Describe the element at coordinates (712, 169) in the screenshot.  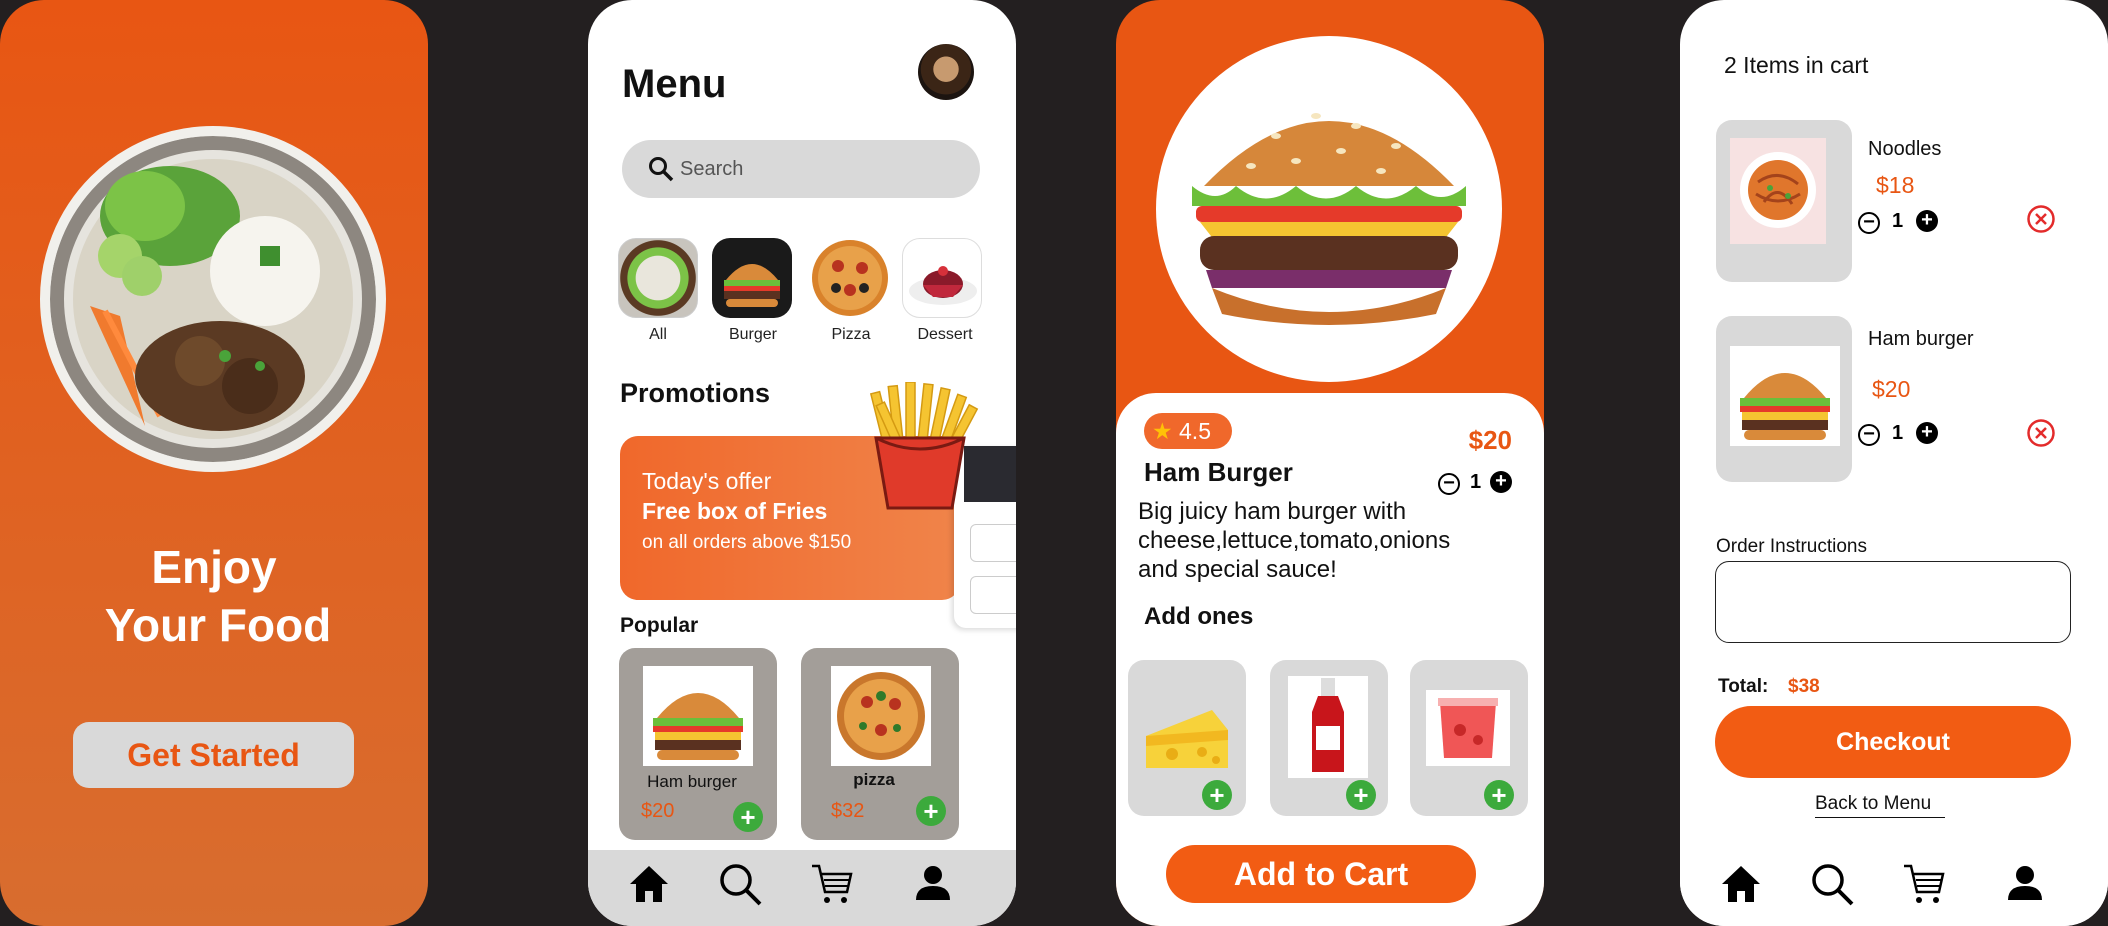
I see `search-placeholder: Search` at that location.